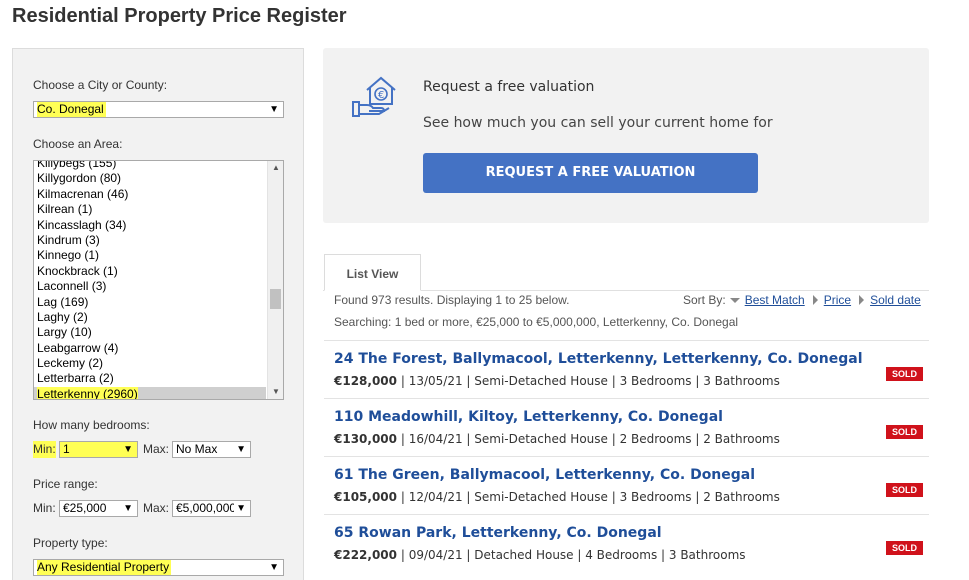  Describe the element at coordinates (85, 508) in the screenshot. I see `price-min-value: €25,000` at that location.